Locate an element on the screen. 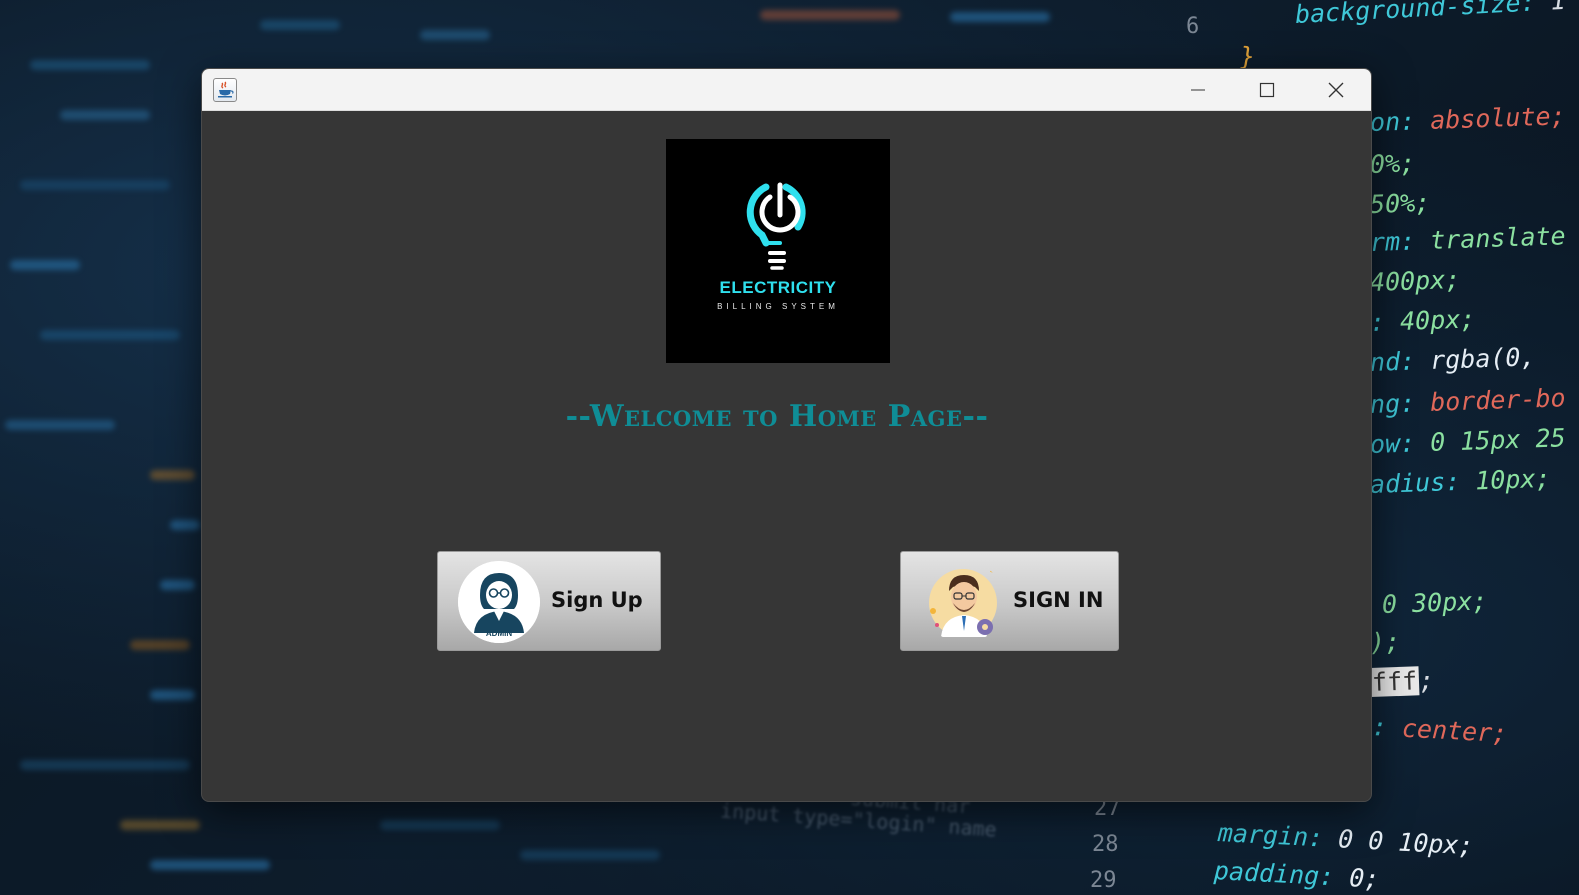 This screenshot has height=895, width=1579. code-text: rm: is located at coordinates (1392, 241).